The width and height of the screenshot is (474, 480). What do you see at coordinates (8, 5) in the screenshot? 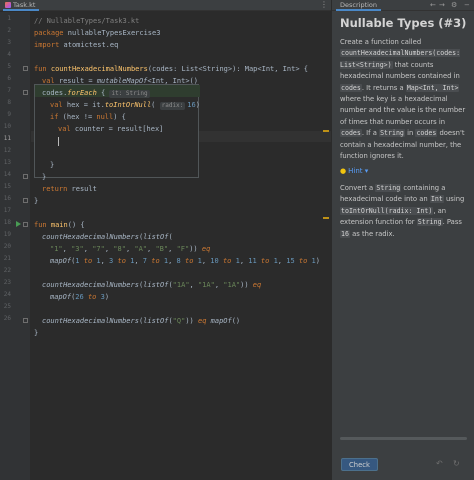
I see `kotlin-file-icon` at bounding box center [8, 5].